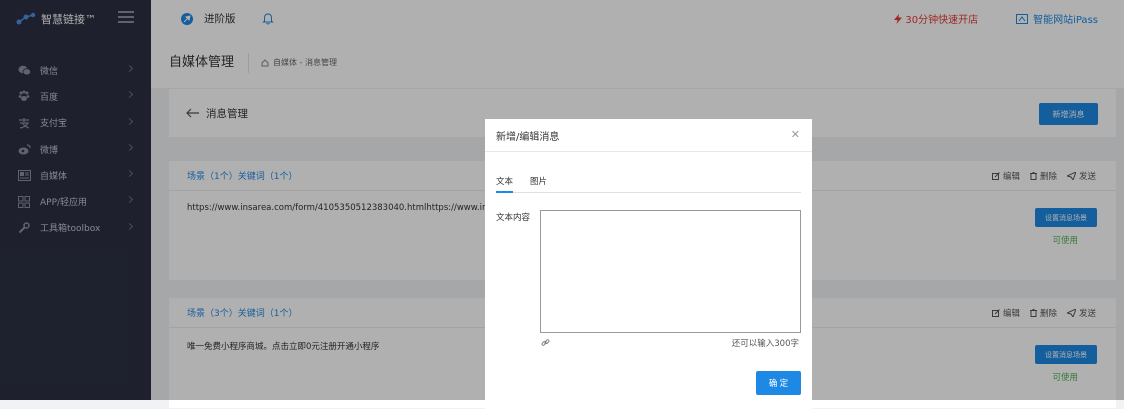 The image size is (1124, 409). What do you see at coordinates (648, 135) in the screenshot?
I see `modal-header: 新增/编辑消息 ✕` at bounding box center [648, 135].